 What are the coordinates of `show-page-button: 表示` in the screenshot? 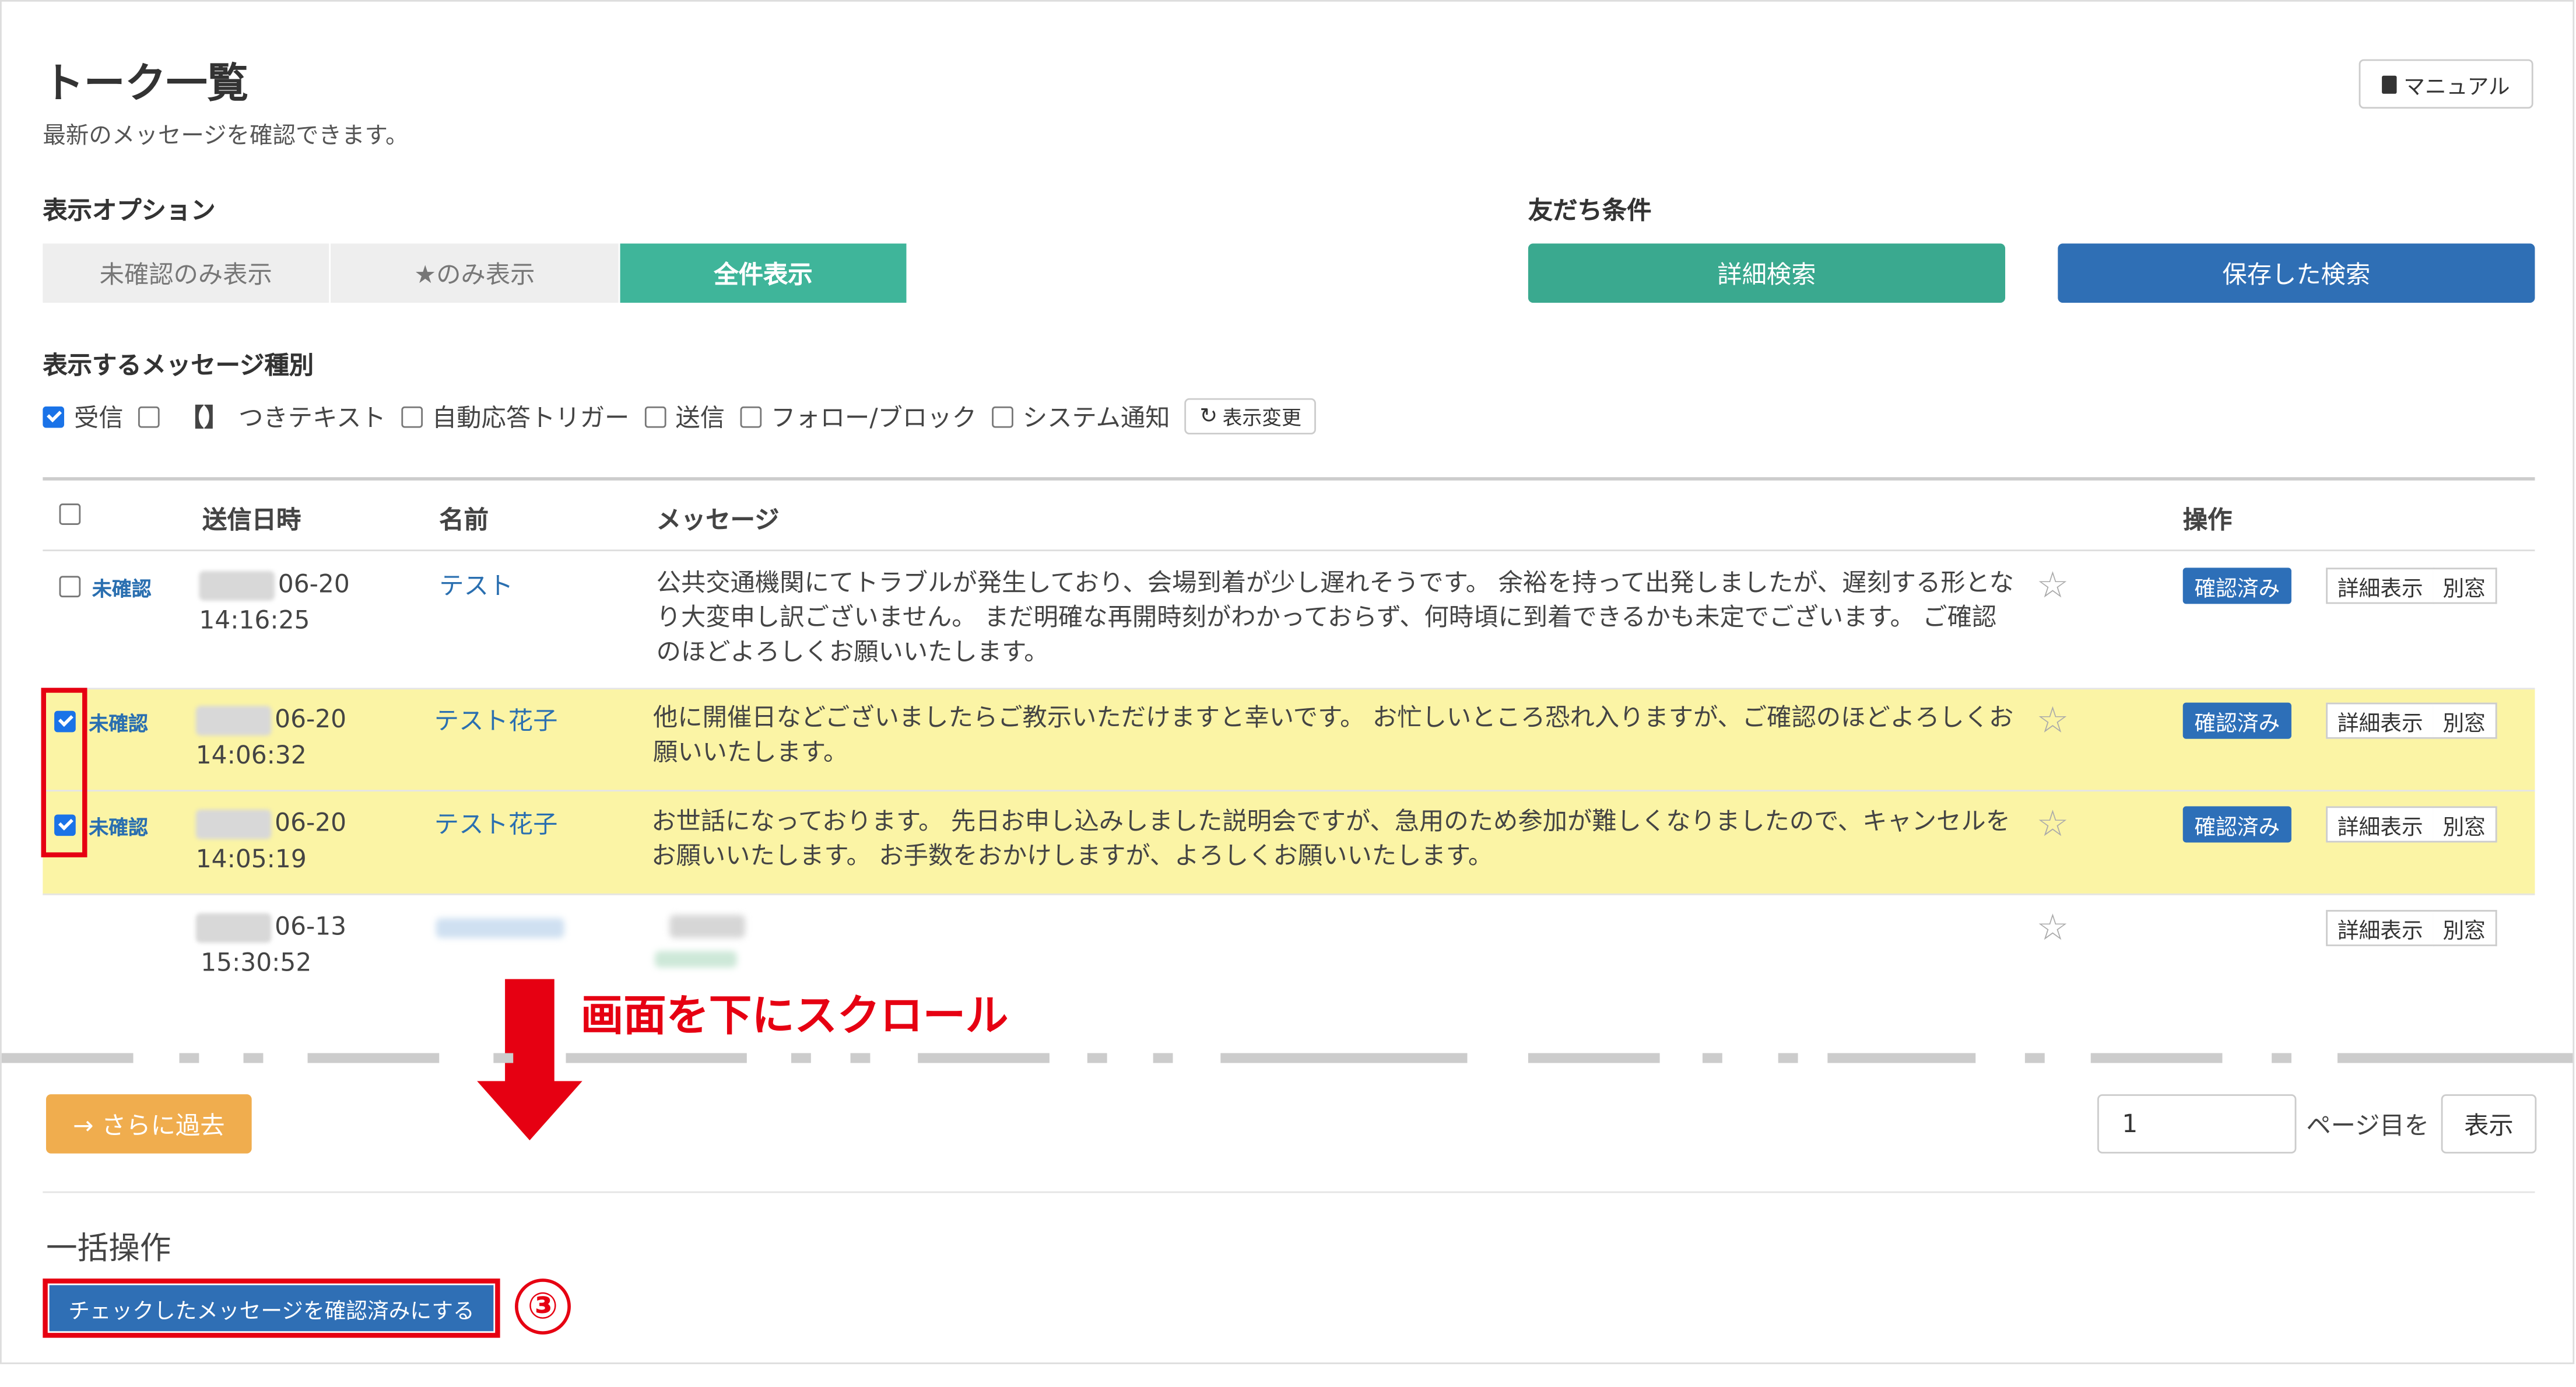 It's located at (2489, 1124).